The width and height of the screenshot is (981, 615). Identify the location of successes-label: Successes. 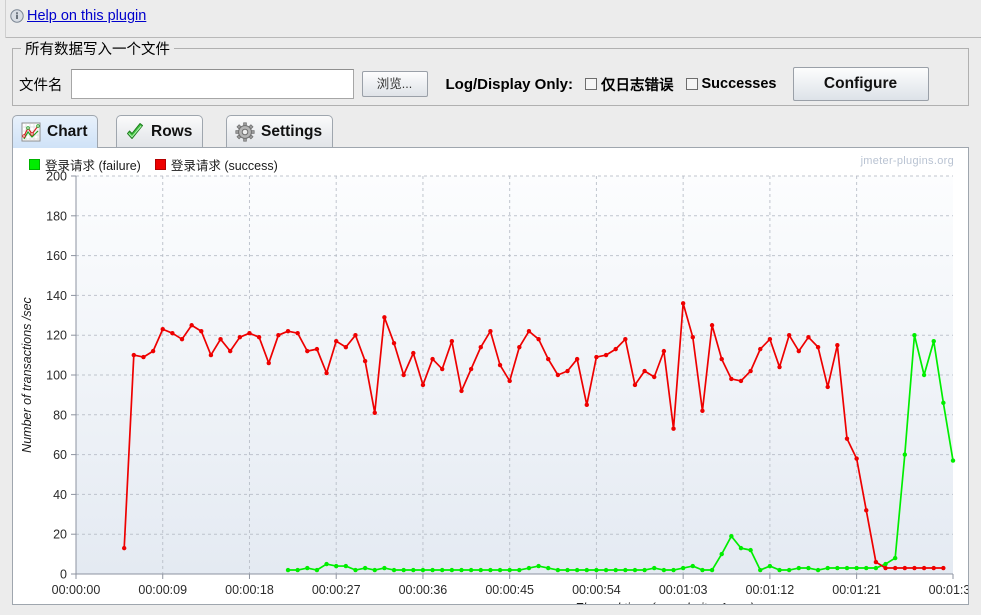
(739, 84).